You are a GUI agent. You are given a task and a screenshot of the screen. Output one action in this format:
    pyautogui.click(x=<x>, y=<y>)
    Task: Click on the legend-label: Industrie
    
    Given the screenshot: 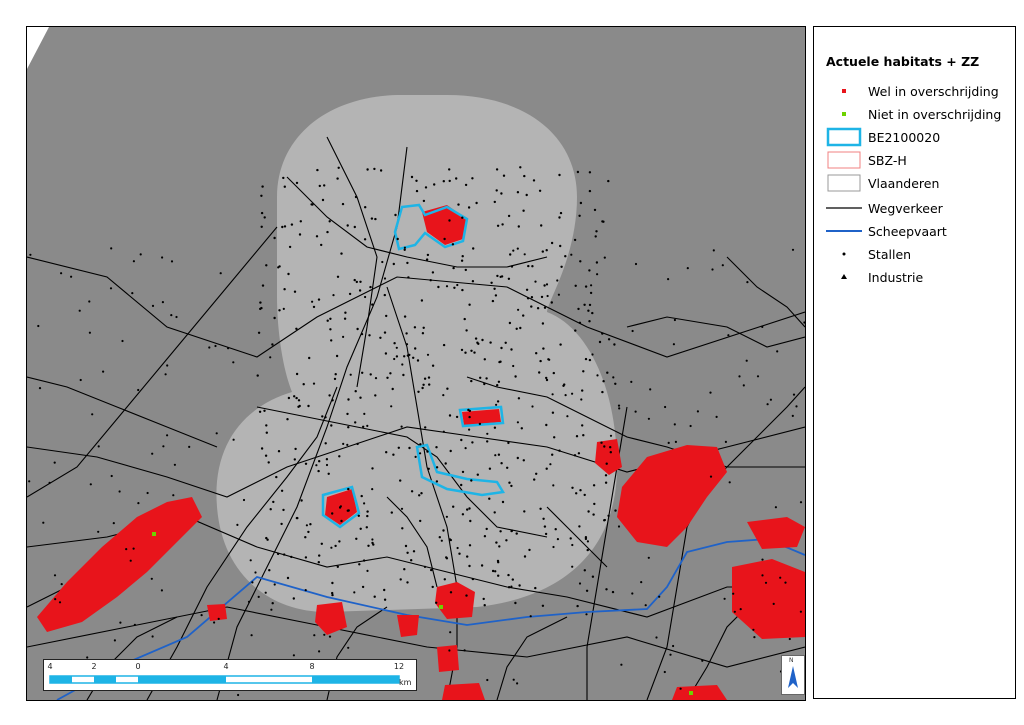 What is the action you would take?
    pyautogui.click(x=896, y=277)
    